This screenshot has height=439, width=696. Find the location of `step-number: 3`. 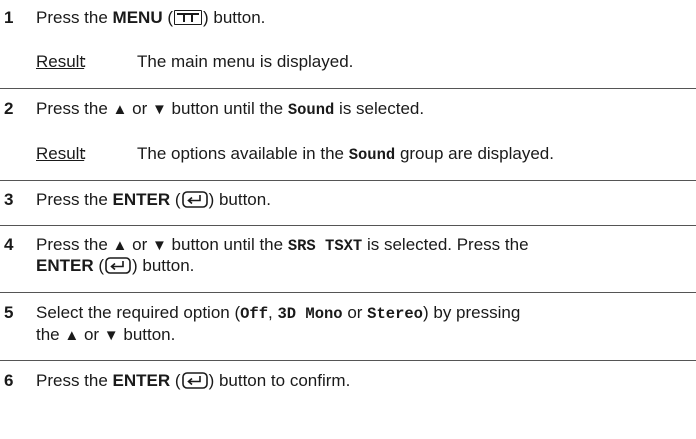

step-number: 3 is located at coordinates (9, 199).